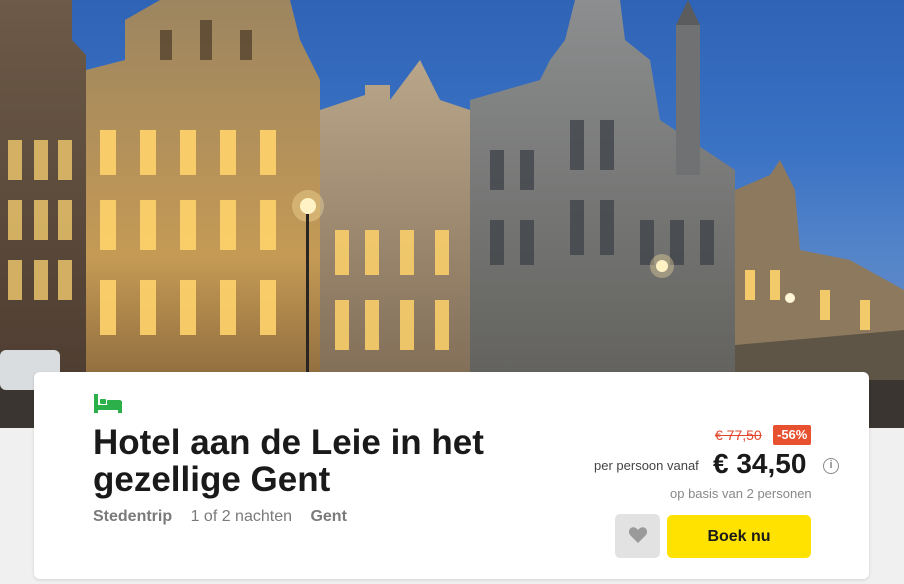 This screenshot has width=904, height=584. What do you see at coordinates (241, 516) in the screenshot?
I see `trip-nights: 1 of 2 nachten` at bounding box center [241, 516].